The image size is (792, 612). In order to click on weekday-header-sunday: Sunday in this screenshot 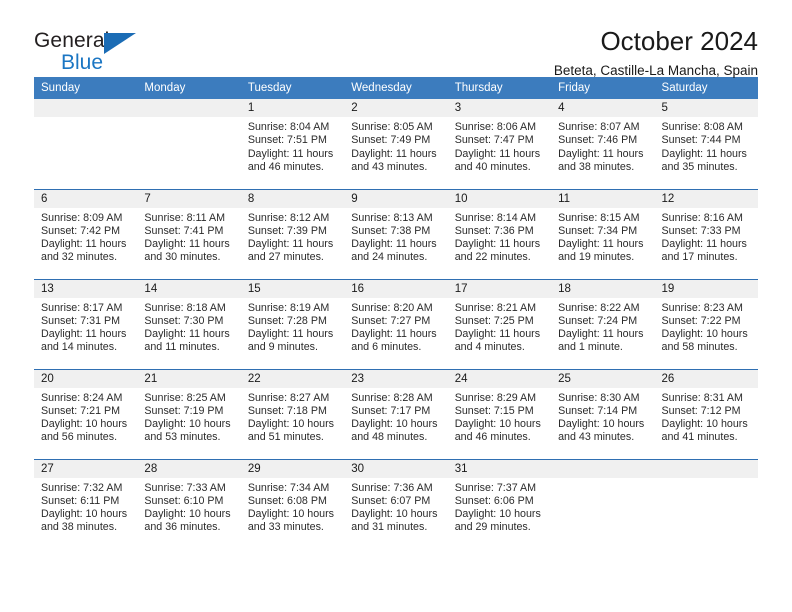, I will do `click(86, 88)`.